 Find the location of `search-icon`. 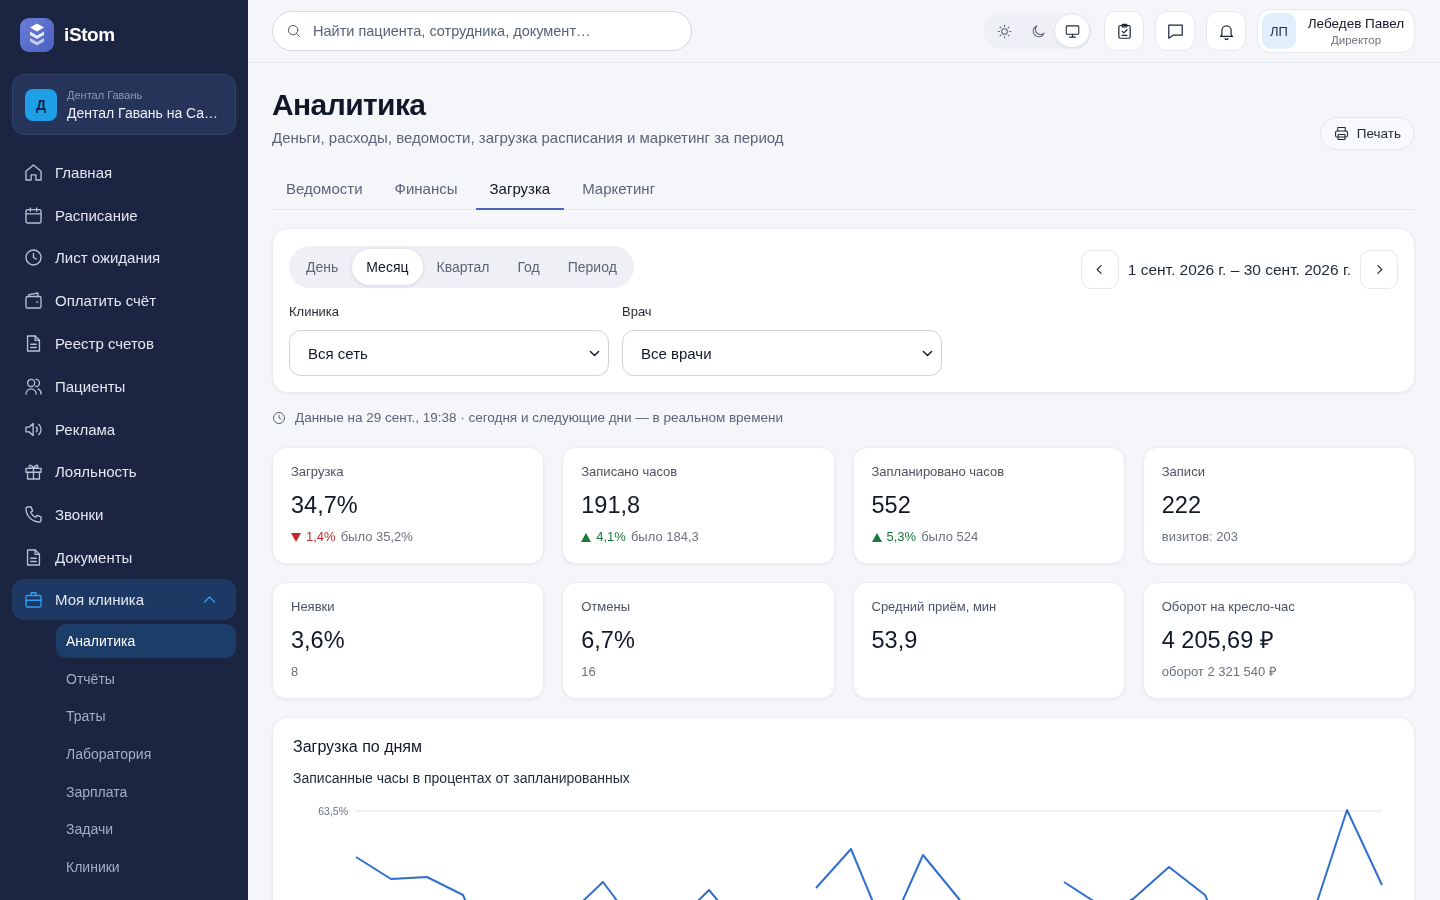

search-icon is located at coordinates (294, 31).